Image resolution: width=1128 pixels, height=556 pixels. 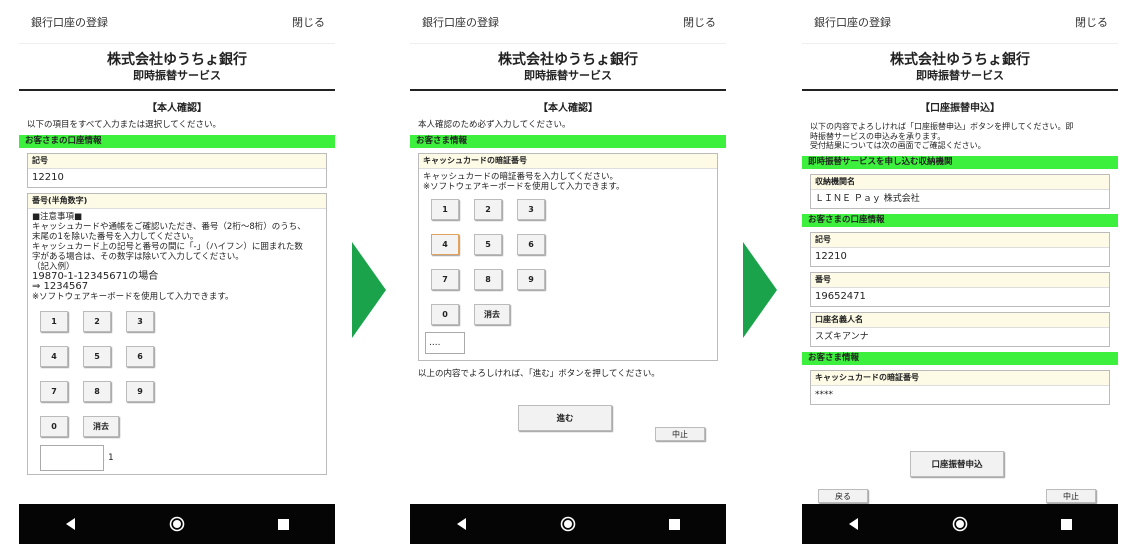 I want to click on apply-button: 口座振替申込, so click(x=957, y=464).